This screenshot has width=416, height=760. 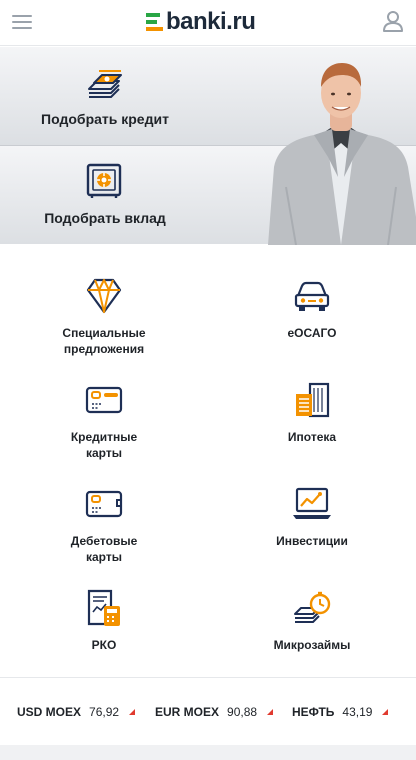 I want to click on service-label: Кредитные карты, so click(x=104, y=445).